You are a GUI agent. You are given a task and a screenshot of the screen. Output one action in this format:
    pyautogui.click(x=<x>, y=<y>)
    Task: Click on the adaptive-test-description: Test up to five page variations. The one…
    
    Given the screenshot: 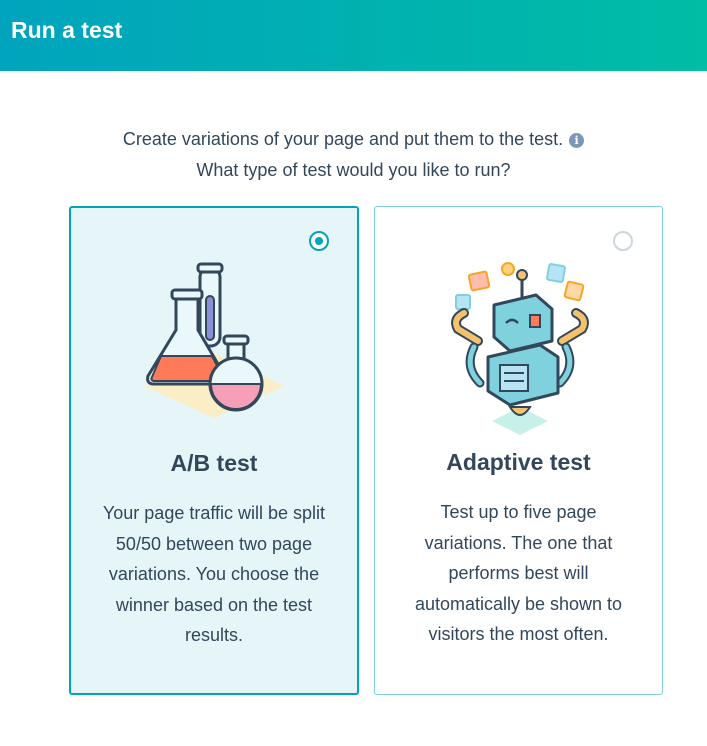 What is the action you would take?
    pyautogui.click(x=518, y=573)
    